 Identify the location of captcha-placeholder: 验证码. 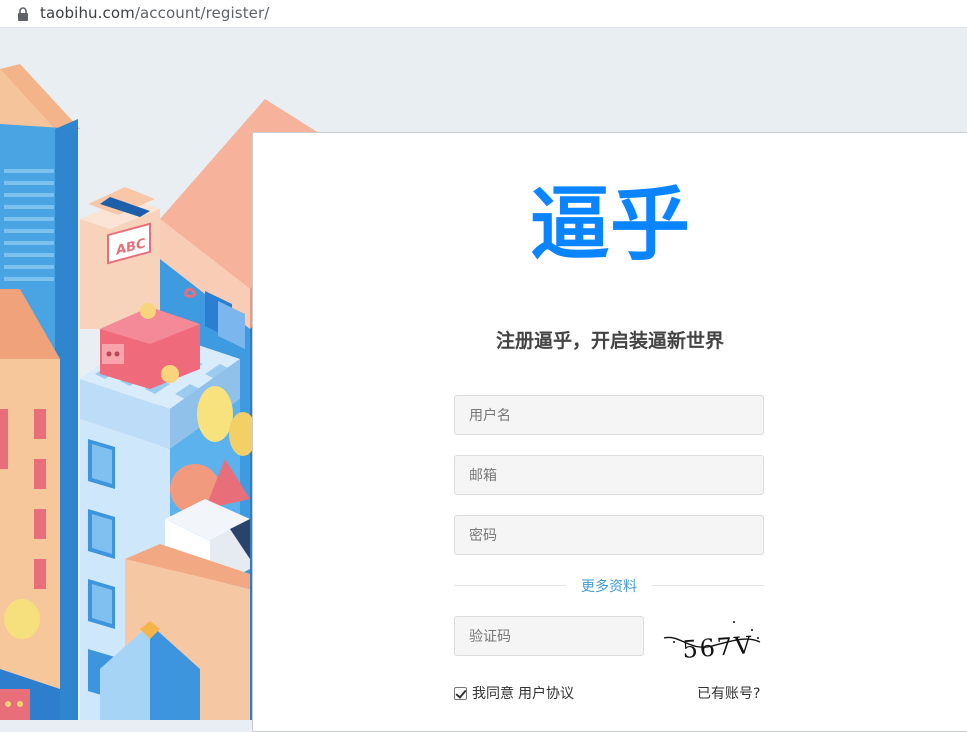
(490, 637).